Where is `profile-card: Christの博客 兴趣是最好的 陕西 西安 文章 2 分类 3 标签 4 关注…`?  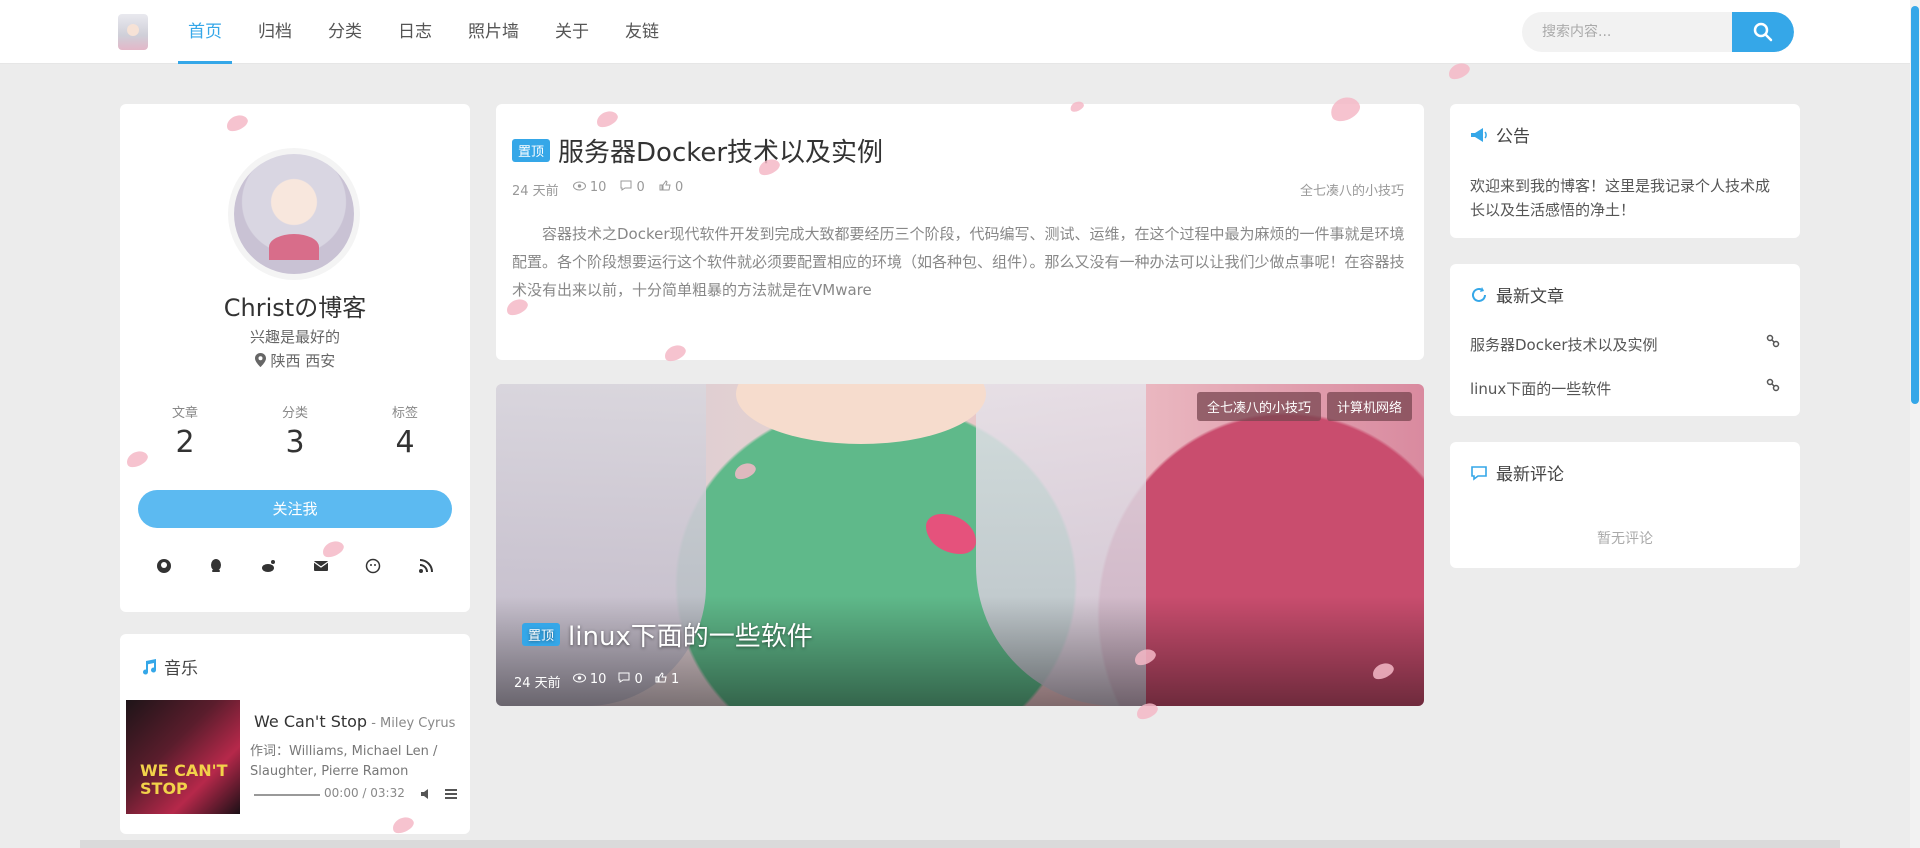
profile-card: Christの博客 兴趣是最好的 陕西 西安 文章 2 分类 3 标签 4 关注… is located at coordinates (295, 358).